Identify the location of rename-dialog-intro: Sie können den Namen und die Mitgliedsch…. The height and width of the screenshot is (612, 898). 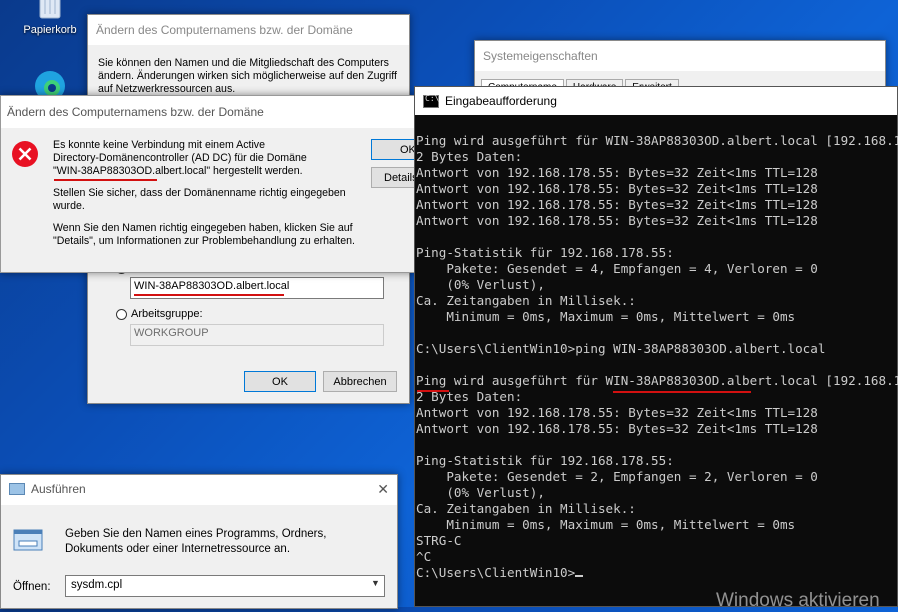
(247, 76).